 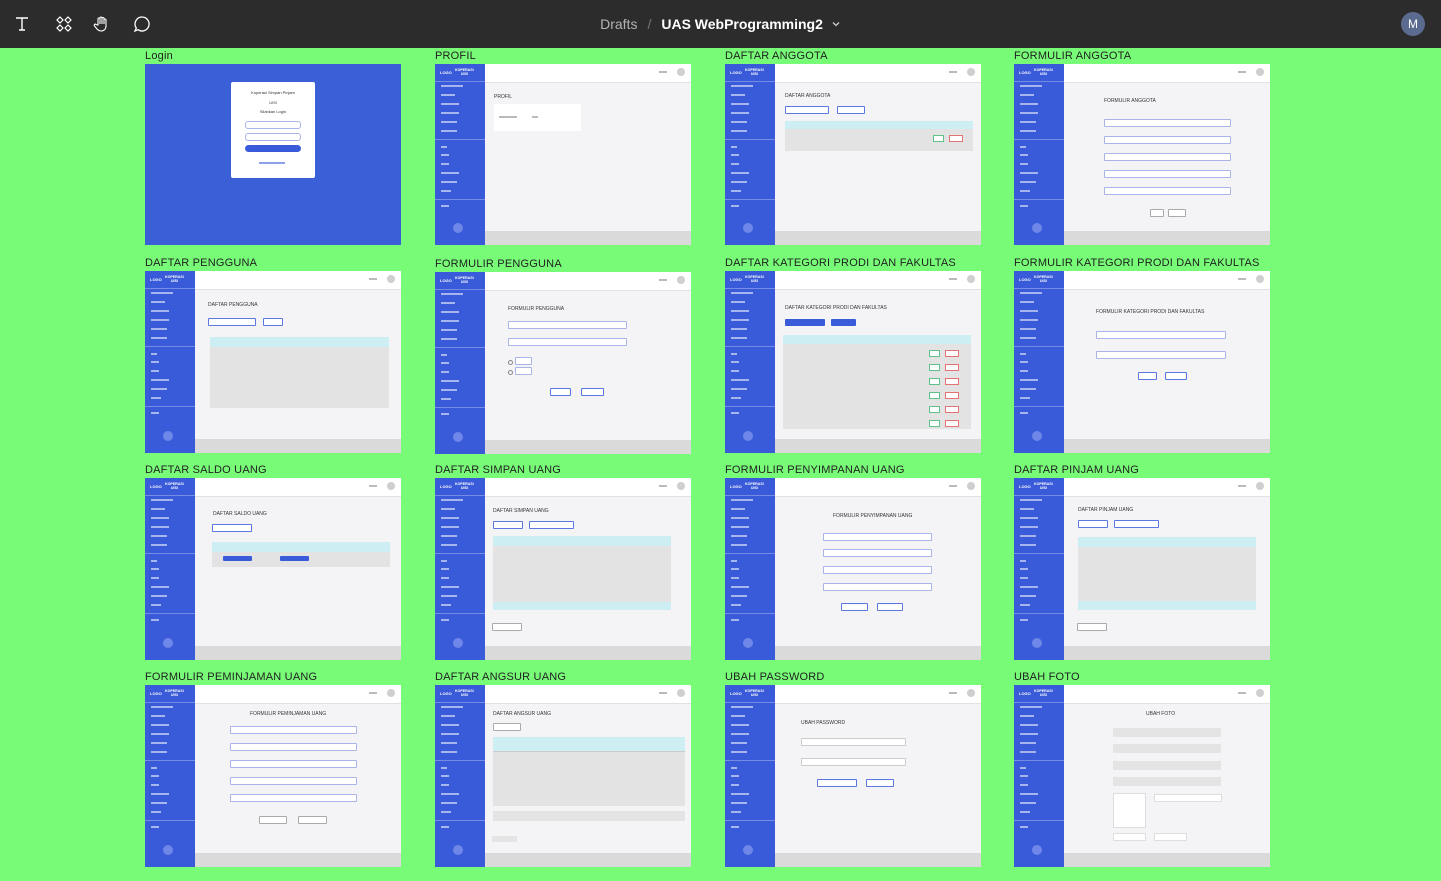 What do you see at coordinates (618, 24) in the screenshot?
I see `breadcrumb-drafts: Drafts` at bounding box center [618, 24].